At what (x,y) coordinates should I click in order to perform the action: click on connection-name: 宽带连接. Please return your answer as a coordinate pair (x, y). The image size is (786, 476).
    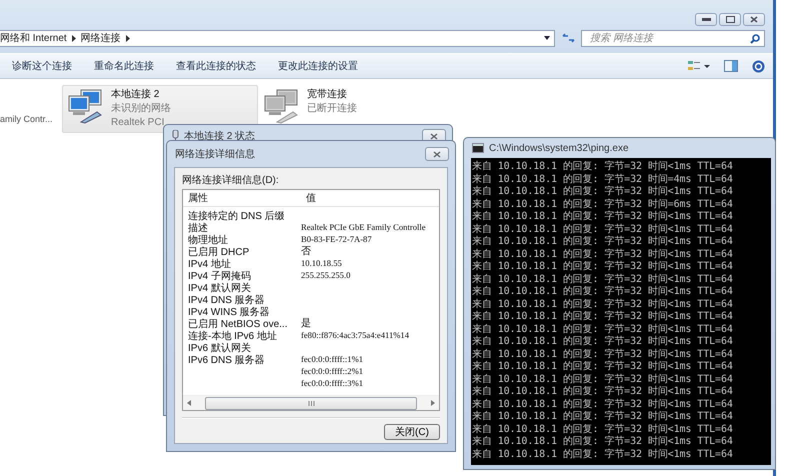
    Looking at the image, I should click on (327, 94).